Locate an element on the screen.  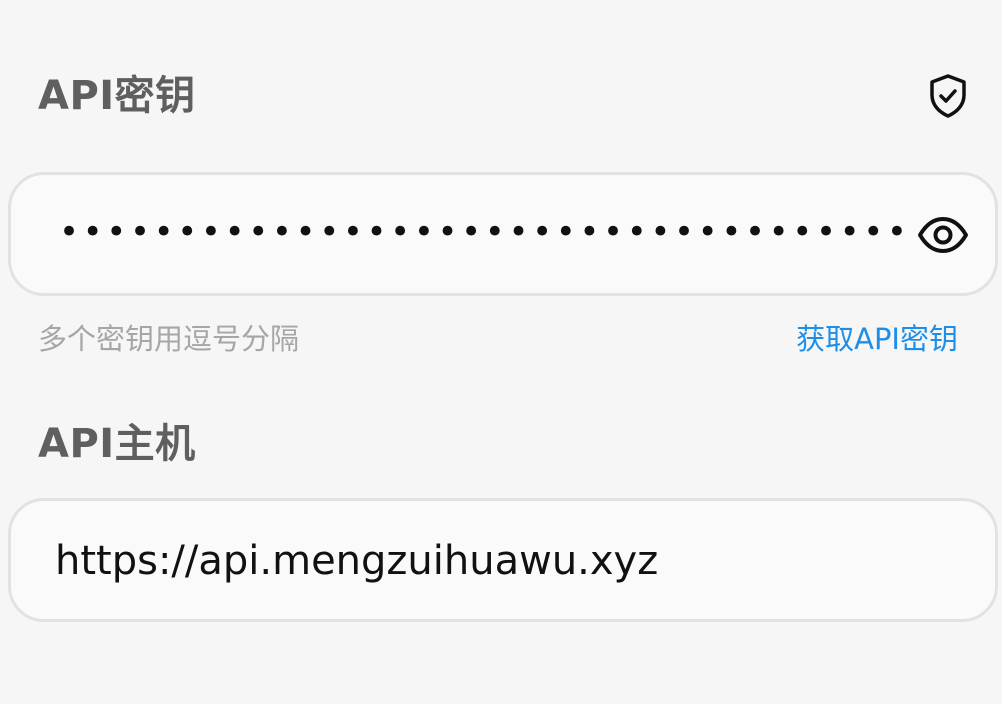
api-key-title: API密钥 is located at coordinates (117, 96).